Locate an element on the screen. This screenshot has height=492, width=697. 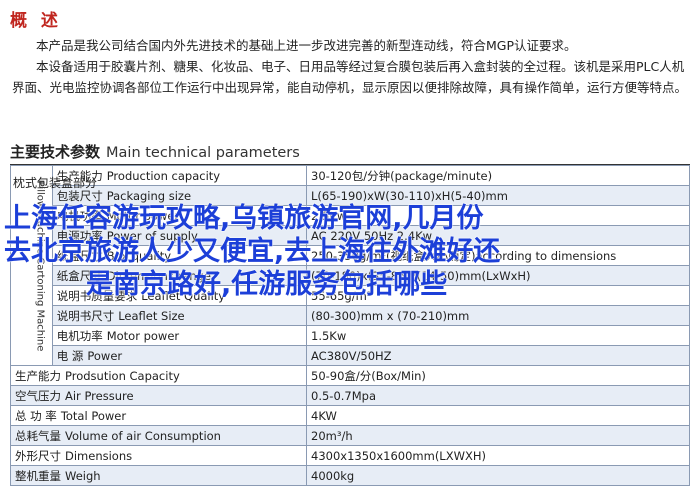
param-label-cn: 说明书尺寸 is located at coordinates (85, 315).